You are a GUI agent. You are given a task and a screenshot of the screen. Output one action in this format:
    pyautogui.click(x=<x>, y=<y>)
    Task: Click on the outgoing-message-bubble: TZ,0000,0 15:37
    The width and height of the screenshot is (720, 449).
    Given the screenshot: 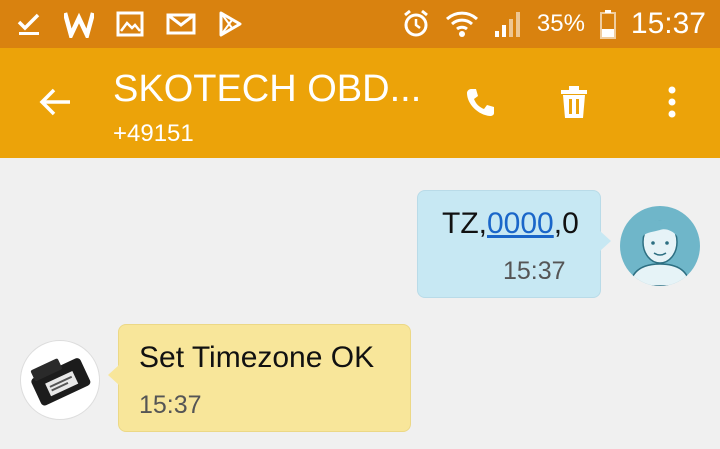 What is the action you would take?
    pyautogui.click(x=514, y=244)
    